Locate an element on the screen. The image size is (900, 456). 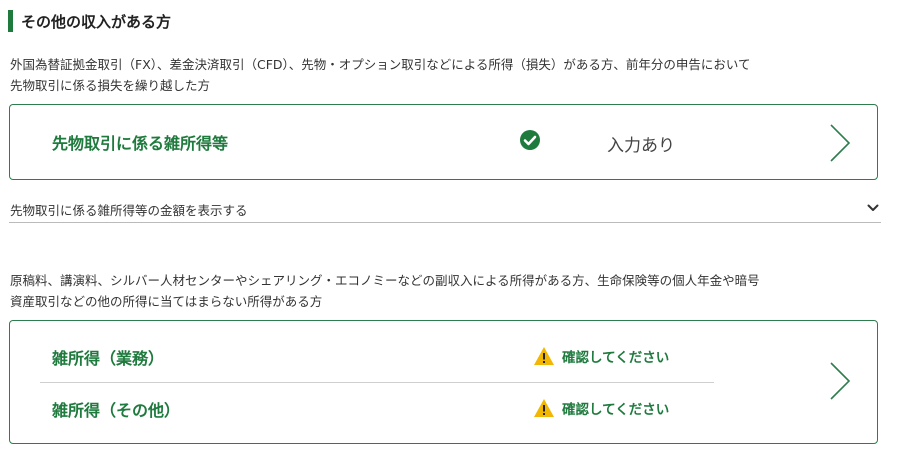
section-title: その他の収入がある方 is located at coordinates (96, 21).